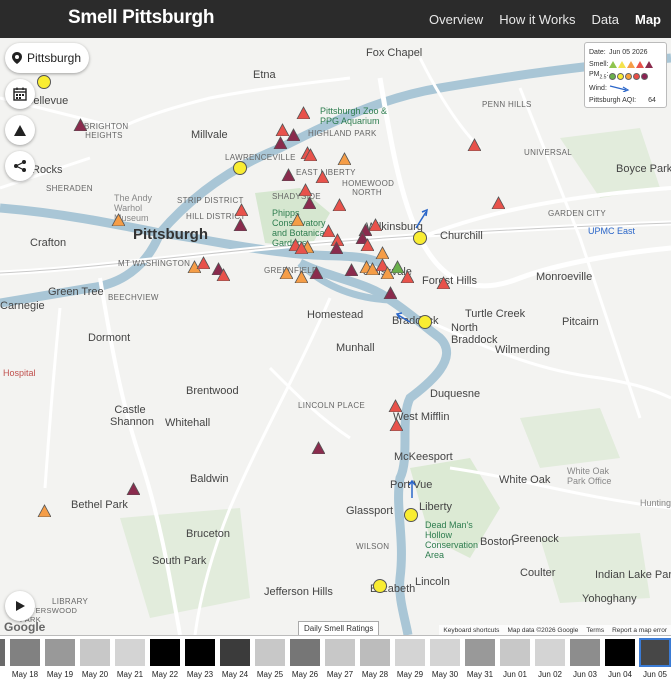 The image size is (671, 680). I want to click on timeline-day: May 24, so click(235, 659).